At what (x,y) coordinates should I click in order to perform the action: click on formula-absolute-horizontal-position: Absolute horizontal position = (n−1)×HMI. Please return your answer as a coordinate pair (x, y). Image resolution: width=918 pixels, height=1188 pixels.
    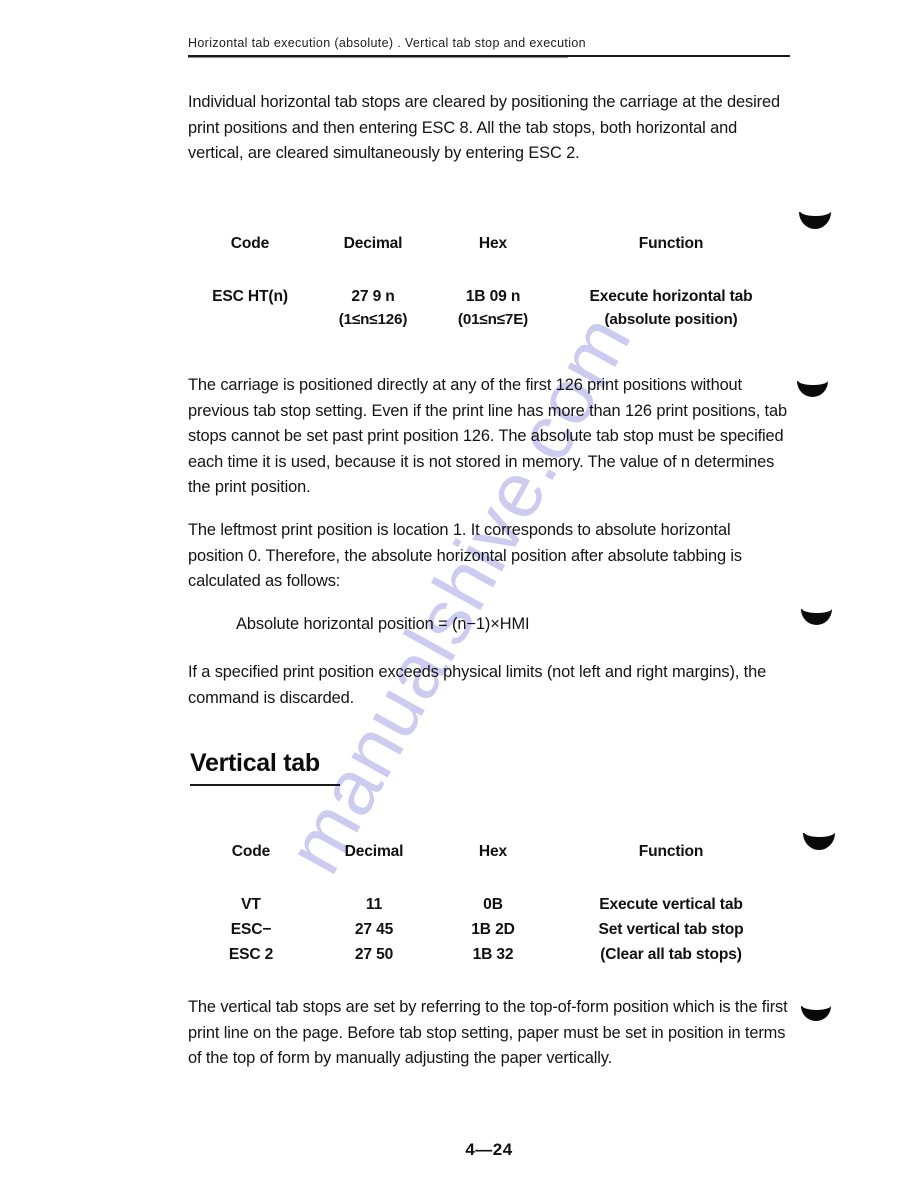
    Looking at the image, I should click on (383, 624).